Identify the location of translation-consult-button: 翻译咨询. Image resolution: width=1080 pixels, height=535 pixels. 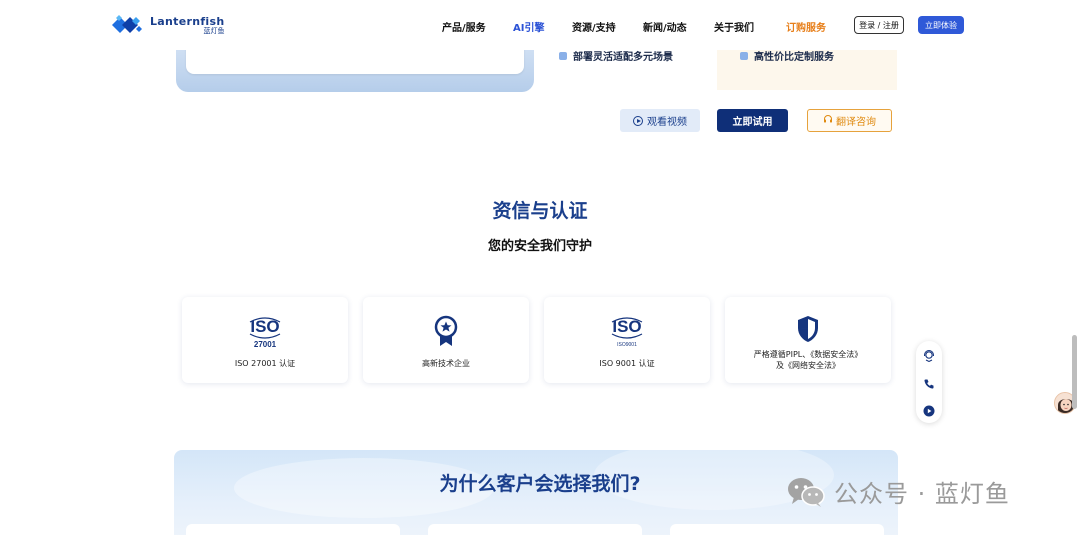
(849, 120).